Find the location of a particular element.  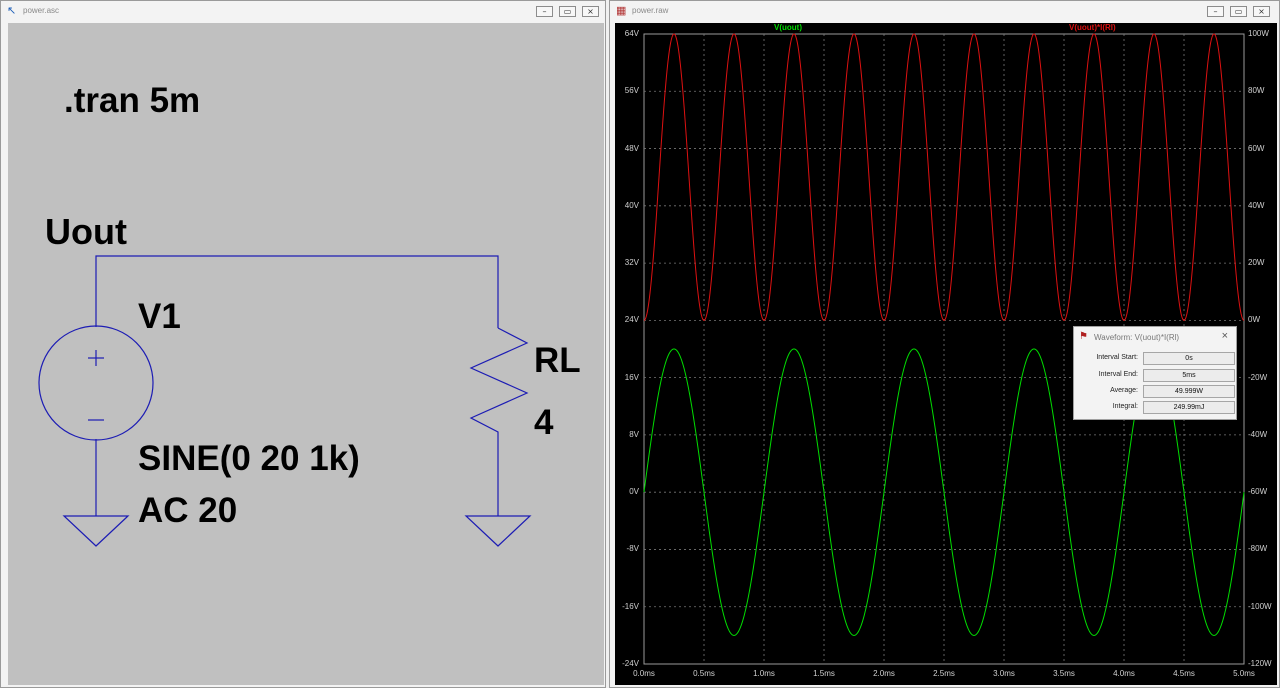

y-tick-label-right: 0W is located at coordinates (1254, 320).